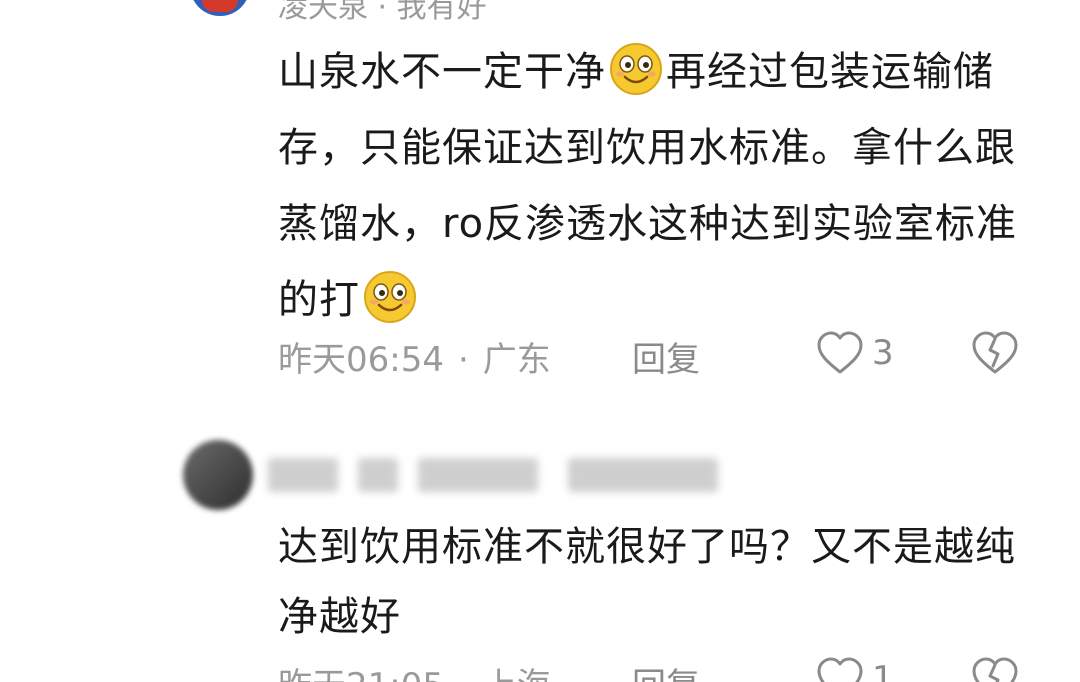  Describe the element at coordinates (361, 674) in the screenshot. I see `comment-time: 昨天21:05` at that location.